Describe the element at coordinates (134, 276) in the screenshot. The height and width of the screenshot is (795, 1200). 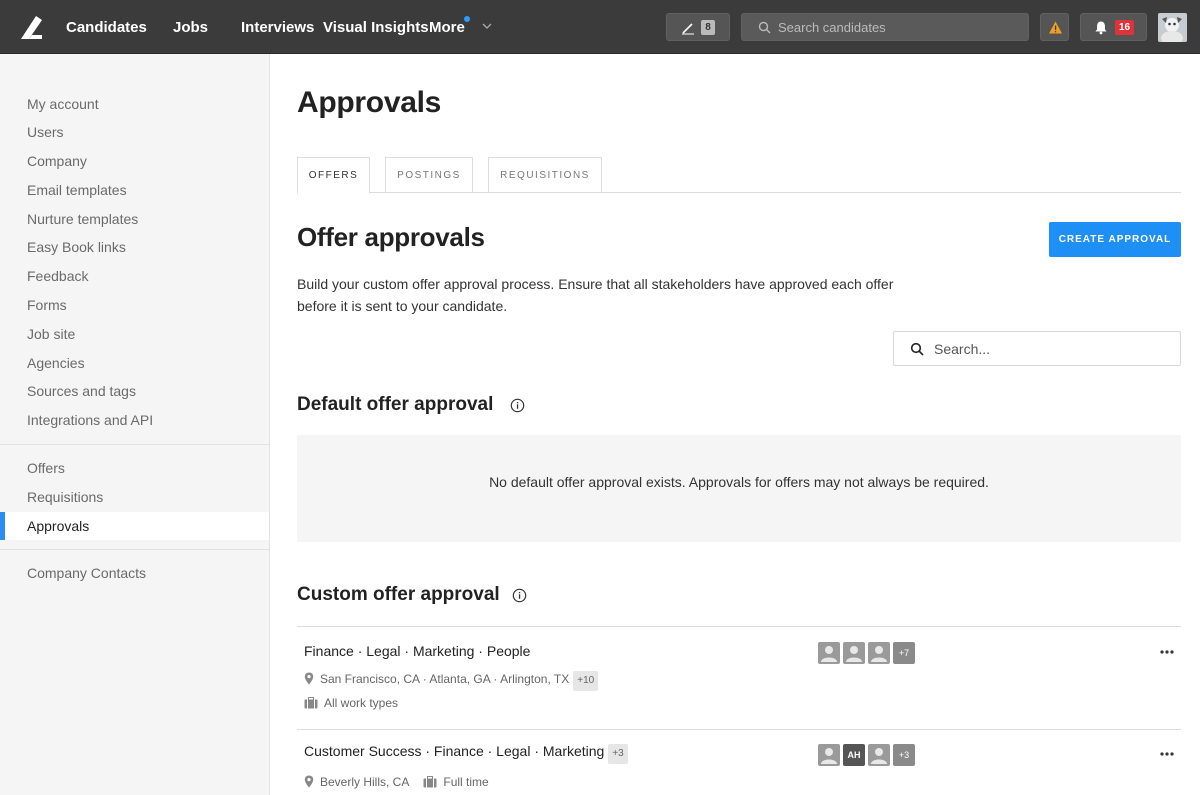
I see `sidebar-item-feedback: Feedback` at that location.